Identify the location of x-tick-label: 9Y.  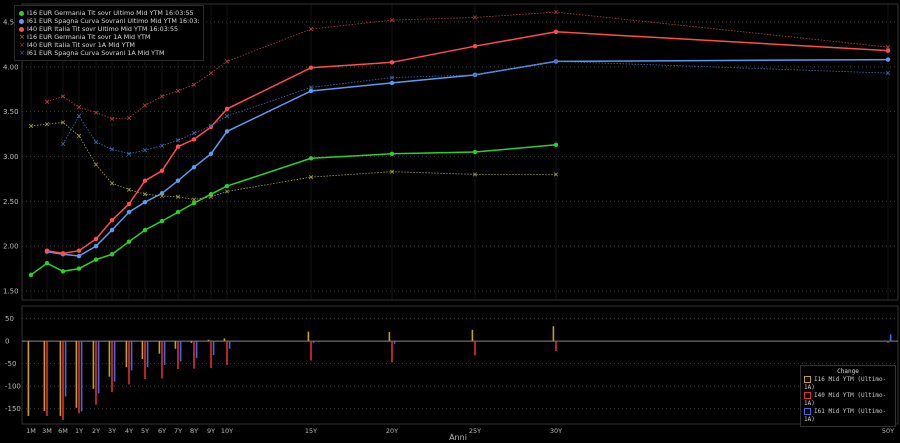
(211, 431).